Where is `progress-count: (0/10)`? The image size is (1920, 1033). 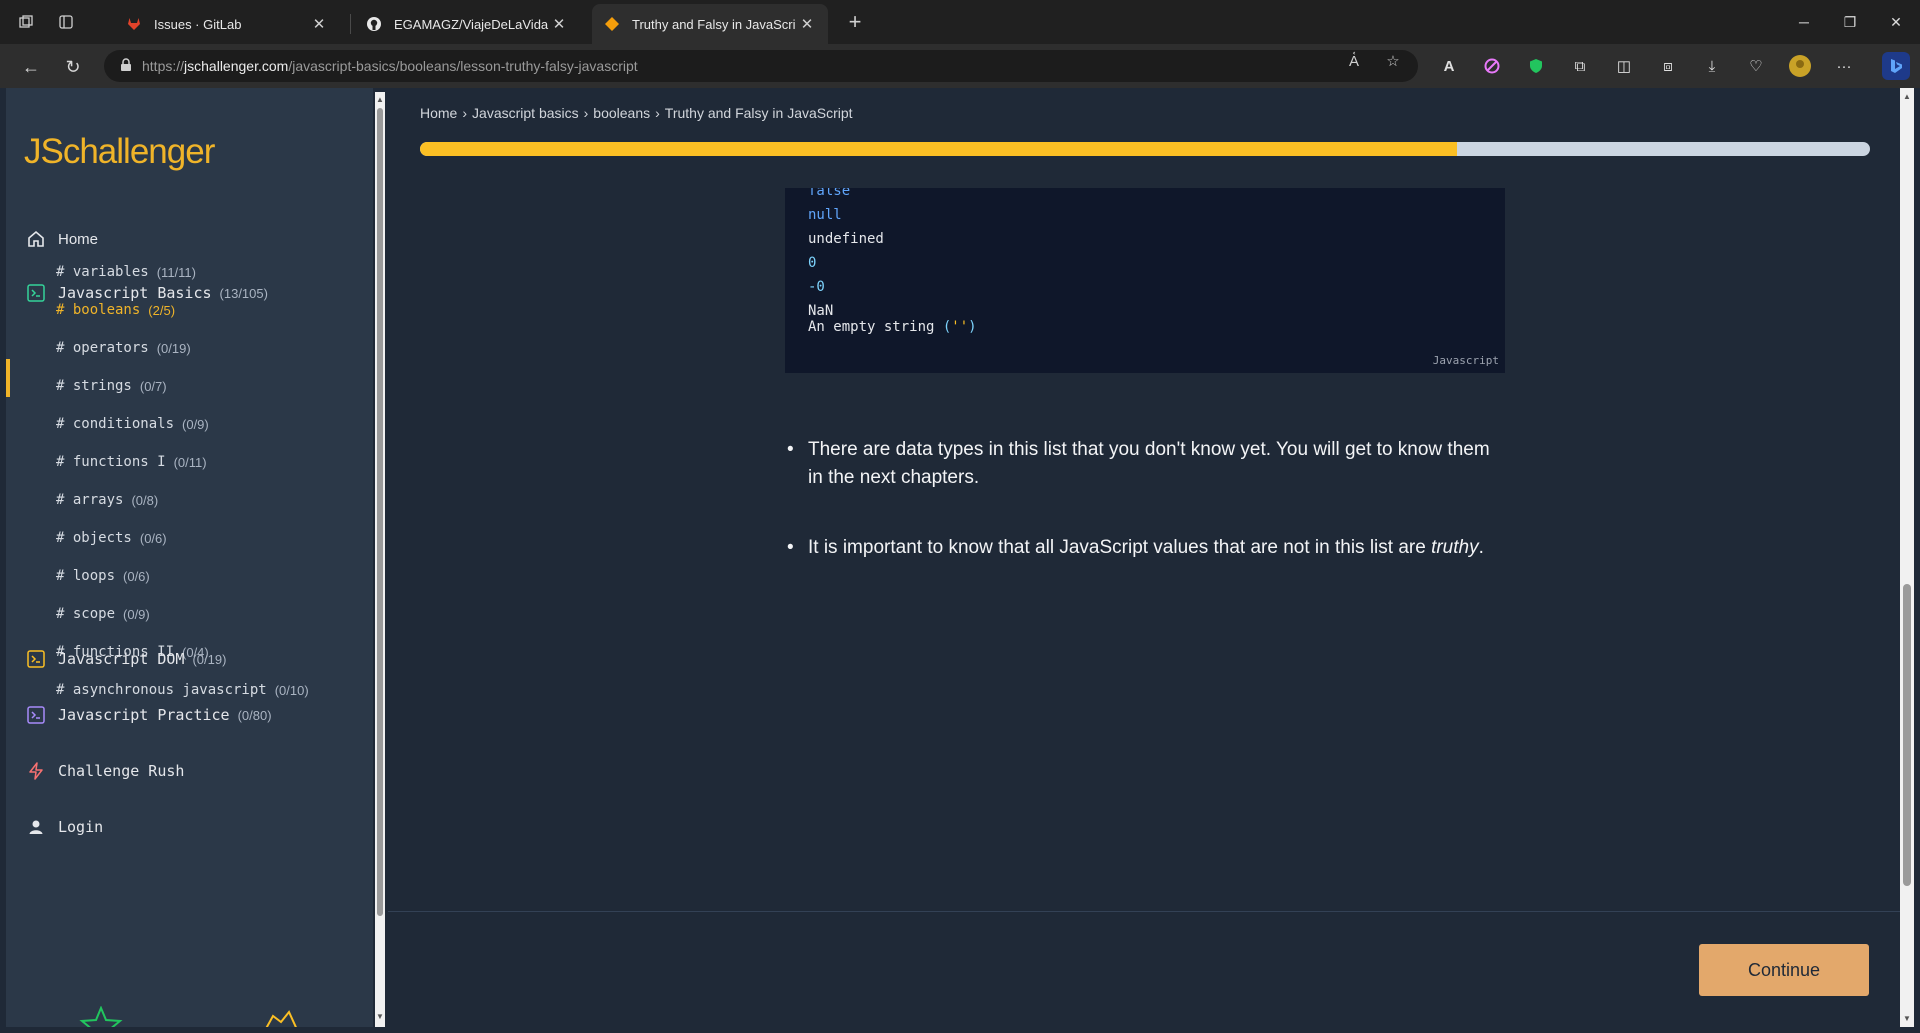
progress-count: (0/10) is located at coordinates (291, 690).